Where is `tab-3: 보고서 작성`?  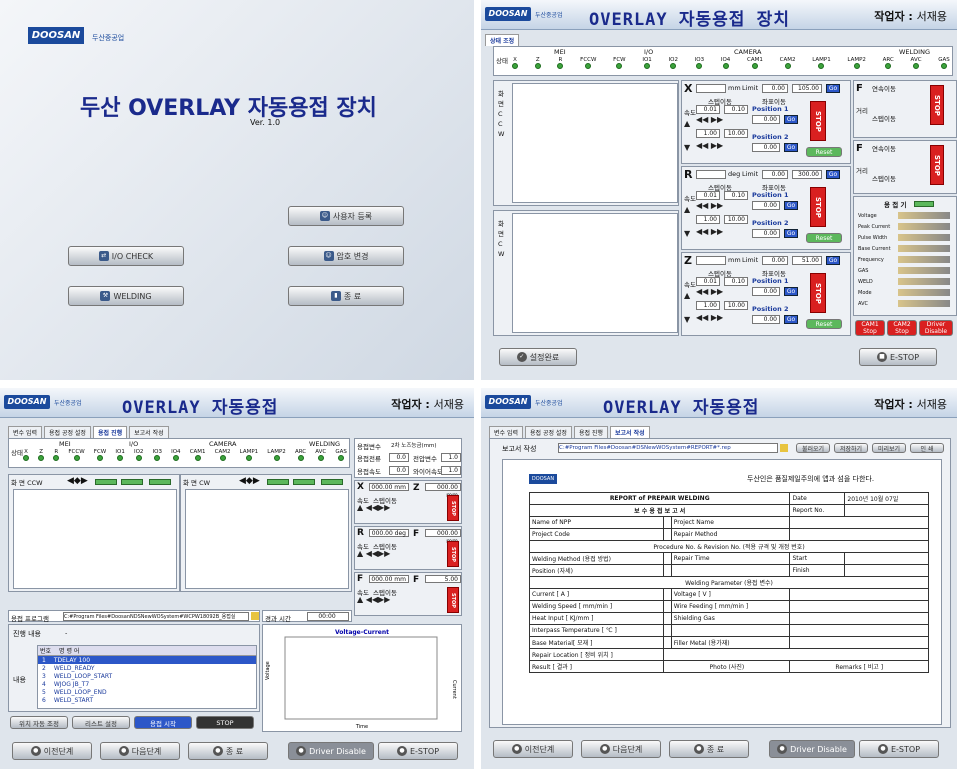
tab-3: 보고서 작성 is located at coordinates (149, 432).